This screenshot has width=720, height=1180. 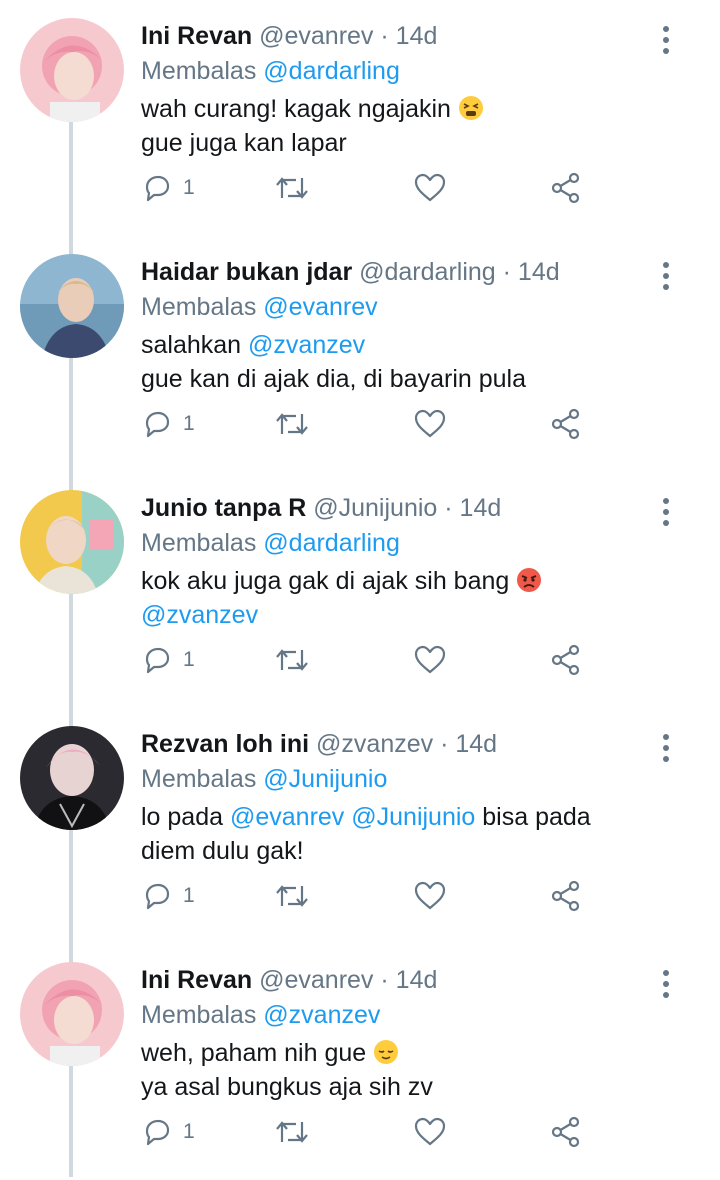 I want to click on mention-link: @Junijunio, so click(x=413, y=817).